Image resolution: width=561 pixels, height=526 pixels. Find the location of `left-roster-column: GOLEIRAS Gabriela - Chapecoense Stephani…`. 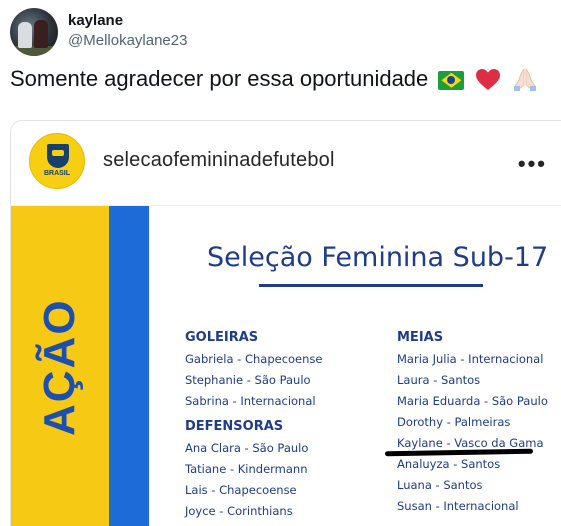

left-roster-column: GOLEIRAS Gabriela - Chapecoense Stephani… is located at coordinates (280, 427).